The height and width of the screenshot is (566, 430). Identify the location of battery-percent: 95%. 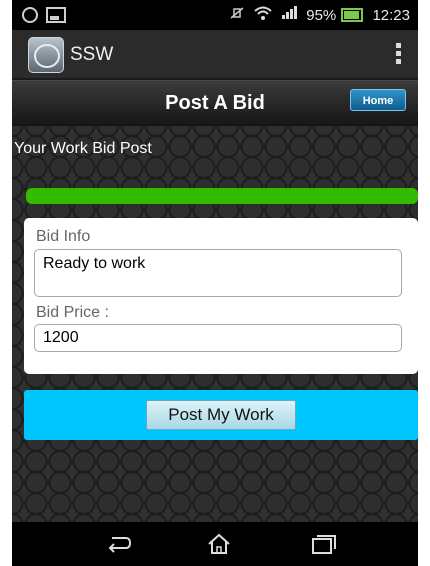
(321, 15).